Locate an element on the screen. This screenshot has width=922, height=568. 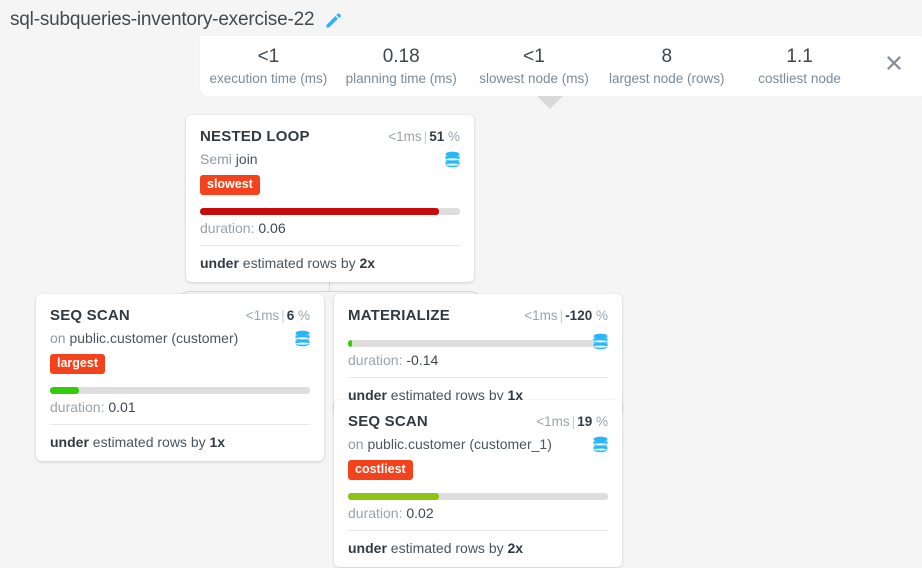
stat-largest-node: 8 largest node (rows) is located at coordinates (666, 66).